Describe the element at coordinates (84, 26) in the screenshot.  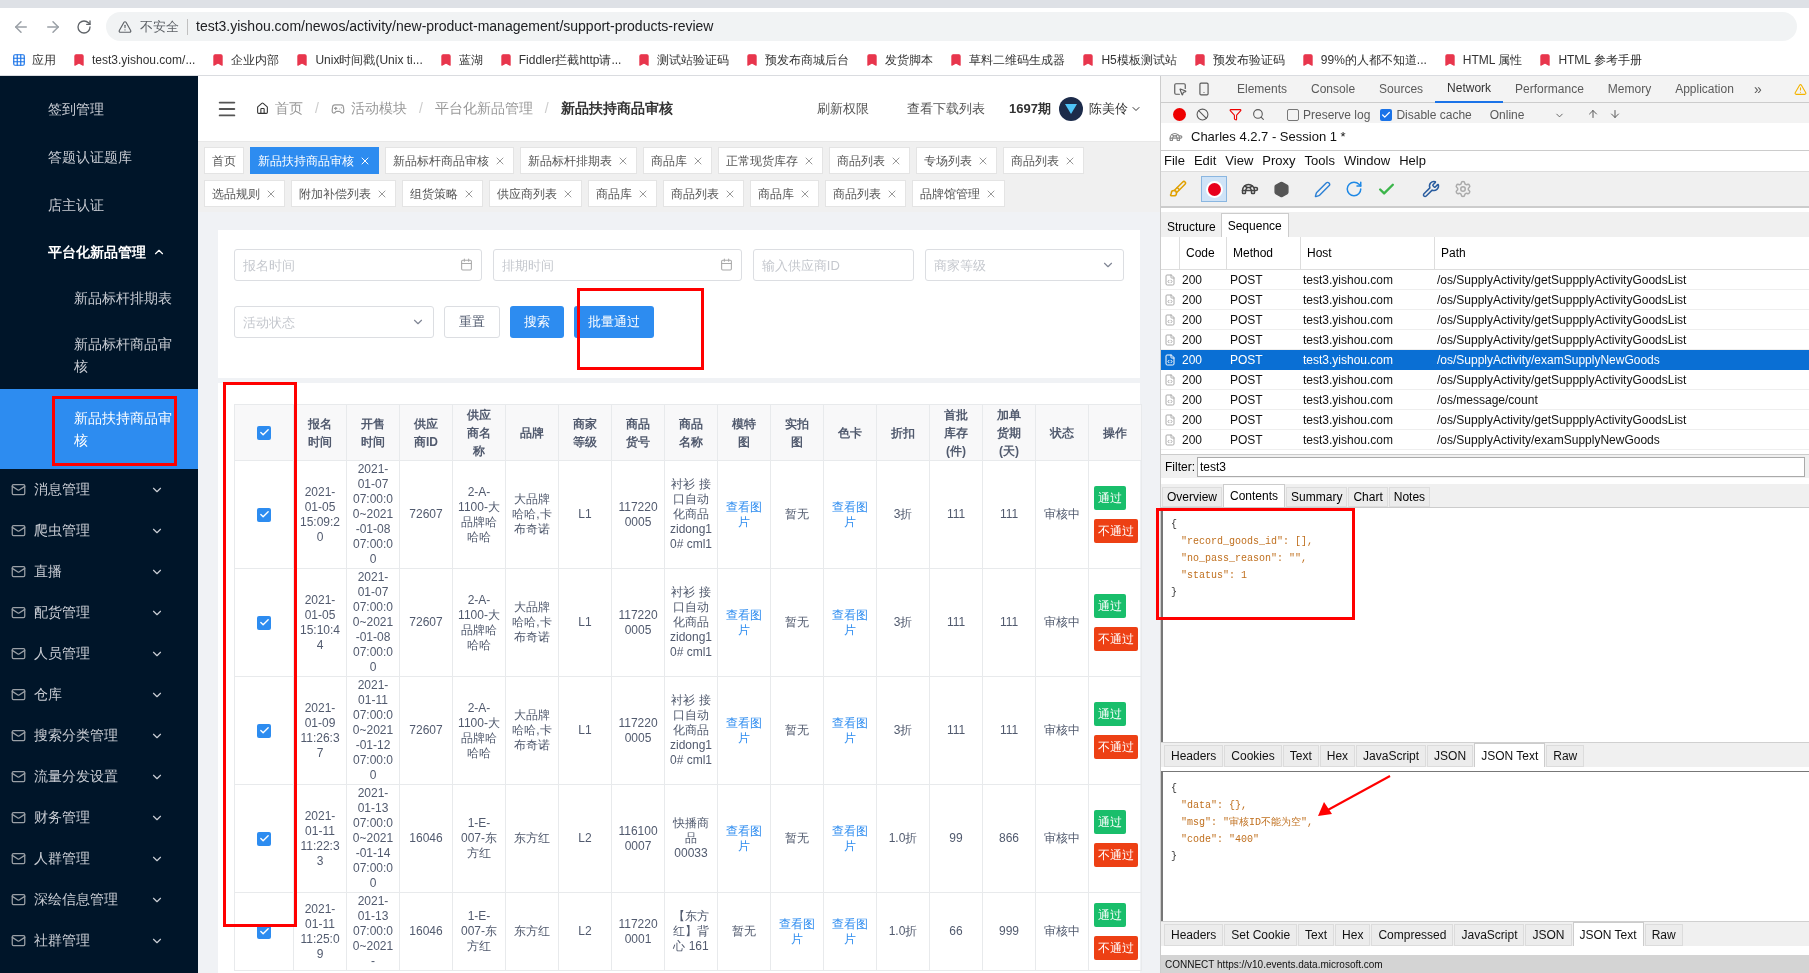
I see `reload-icon` at that location.